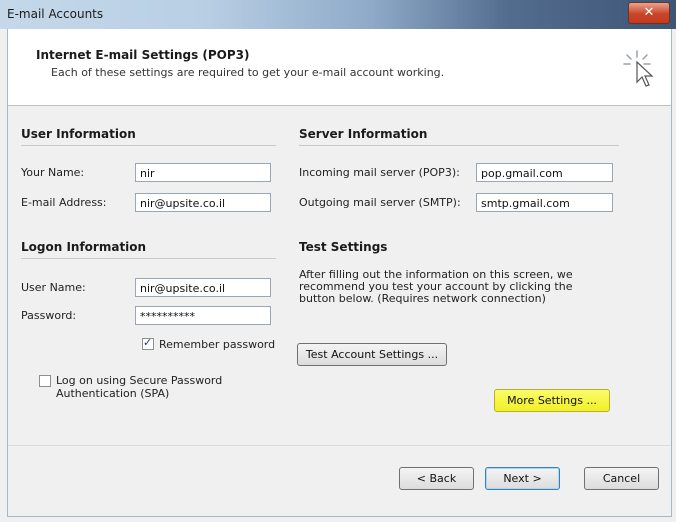  Describe the element at coordinates (522, 478) in the screenshot. I see `next-button: Next >` at that location.